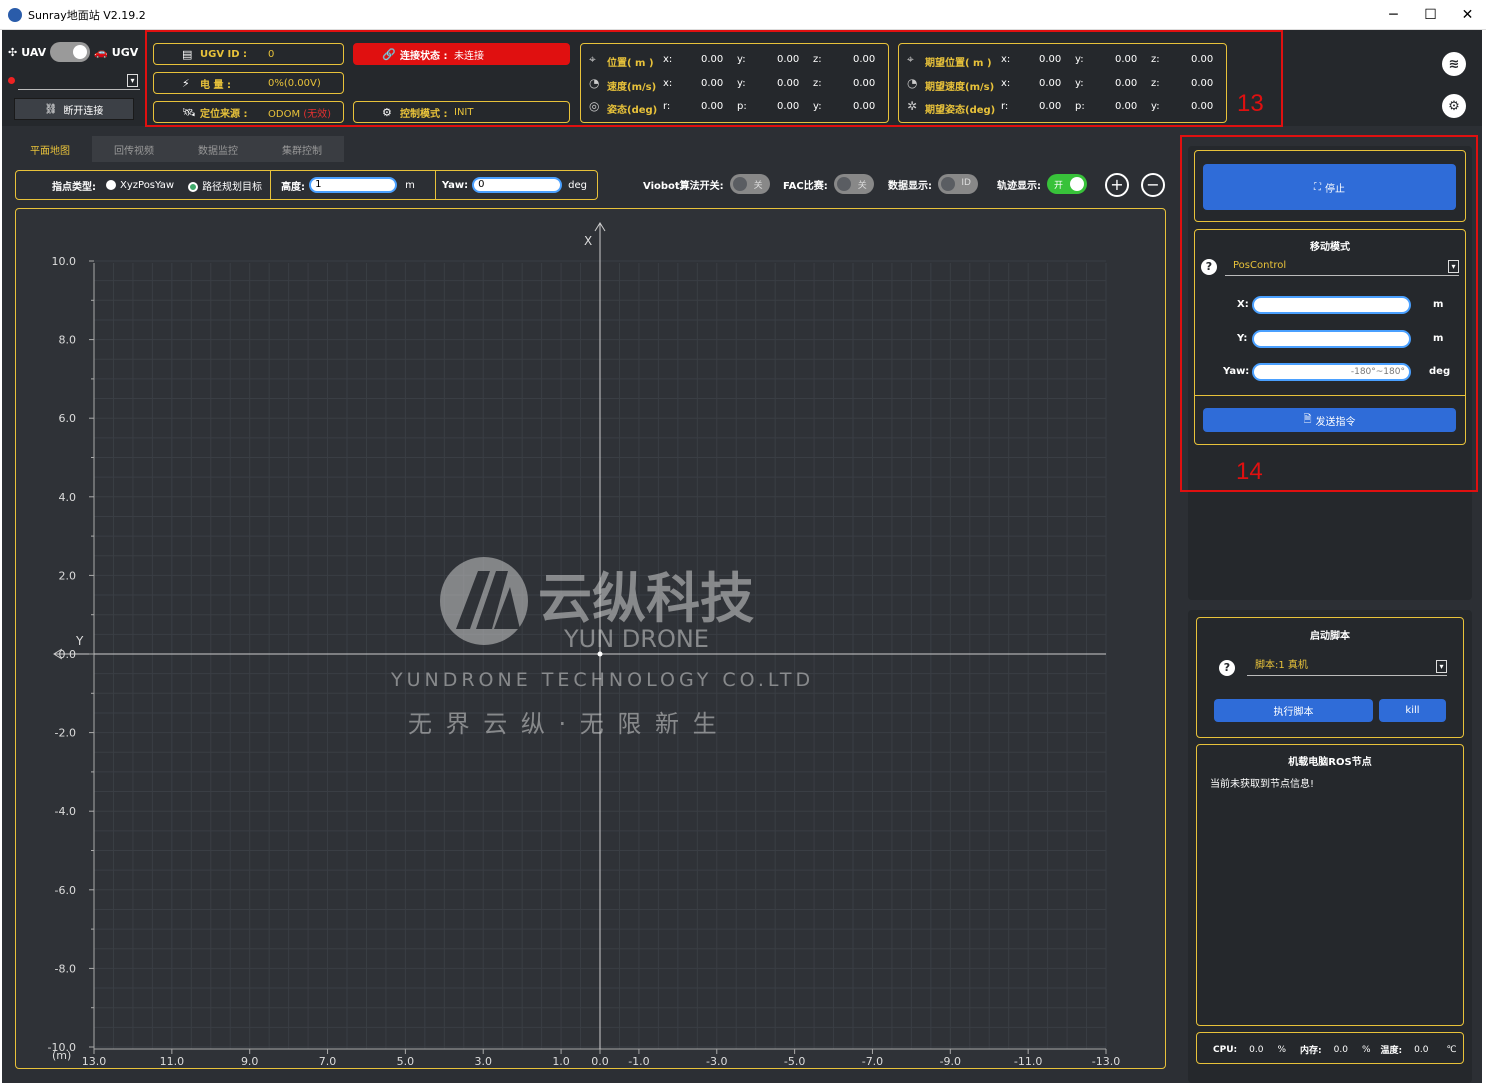 The width and height of the screenshot is (1486, 1085). What do you see at coordinates (218, 149) in the screenshot?
I see `tab-data-monitor: 数据监控` at bounding box center [218, 149].